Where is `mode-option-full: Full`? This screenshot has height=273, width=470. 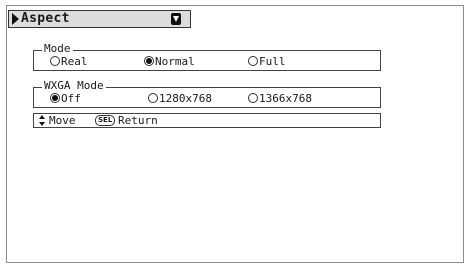 mode-option-full: Full is located at coordinates (267, 61).